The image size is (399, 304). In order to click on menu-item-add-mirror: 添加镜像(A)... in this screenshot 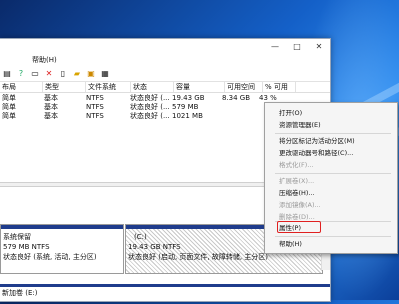, I will do `click(331, 205)`.